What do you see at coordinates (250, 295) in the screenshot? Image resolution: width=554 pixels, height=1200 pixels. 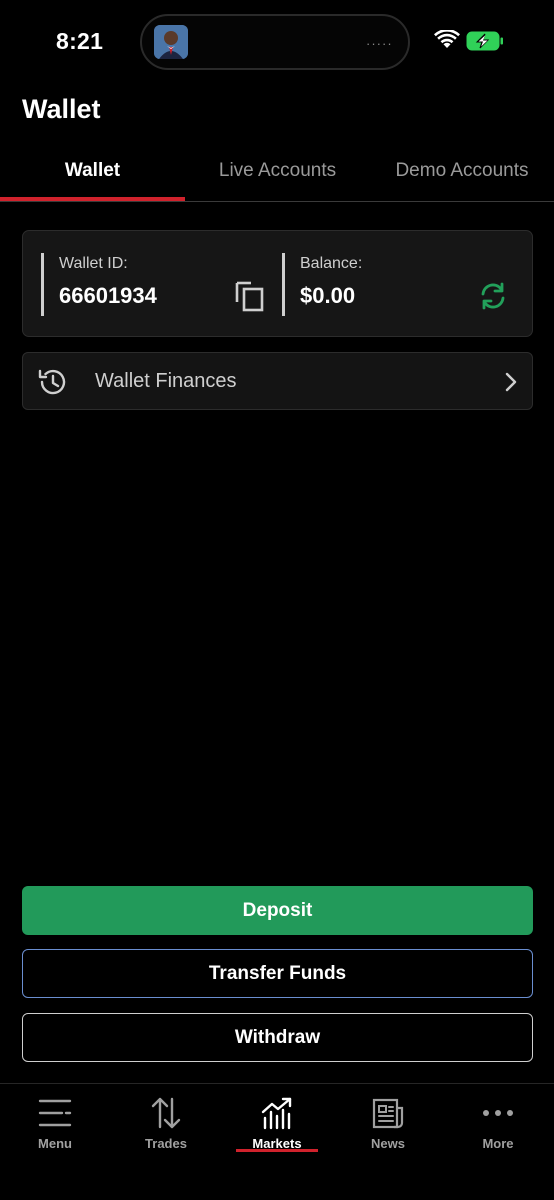 I see `copy-icon` at bounding box center [250, 295].